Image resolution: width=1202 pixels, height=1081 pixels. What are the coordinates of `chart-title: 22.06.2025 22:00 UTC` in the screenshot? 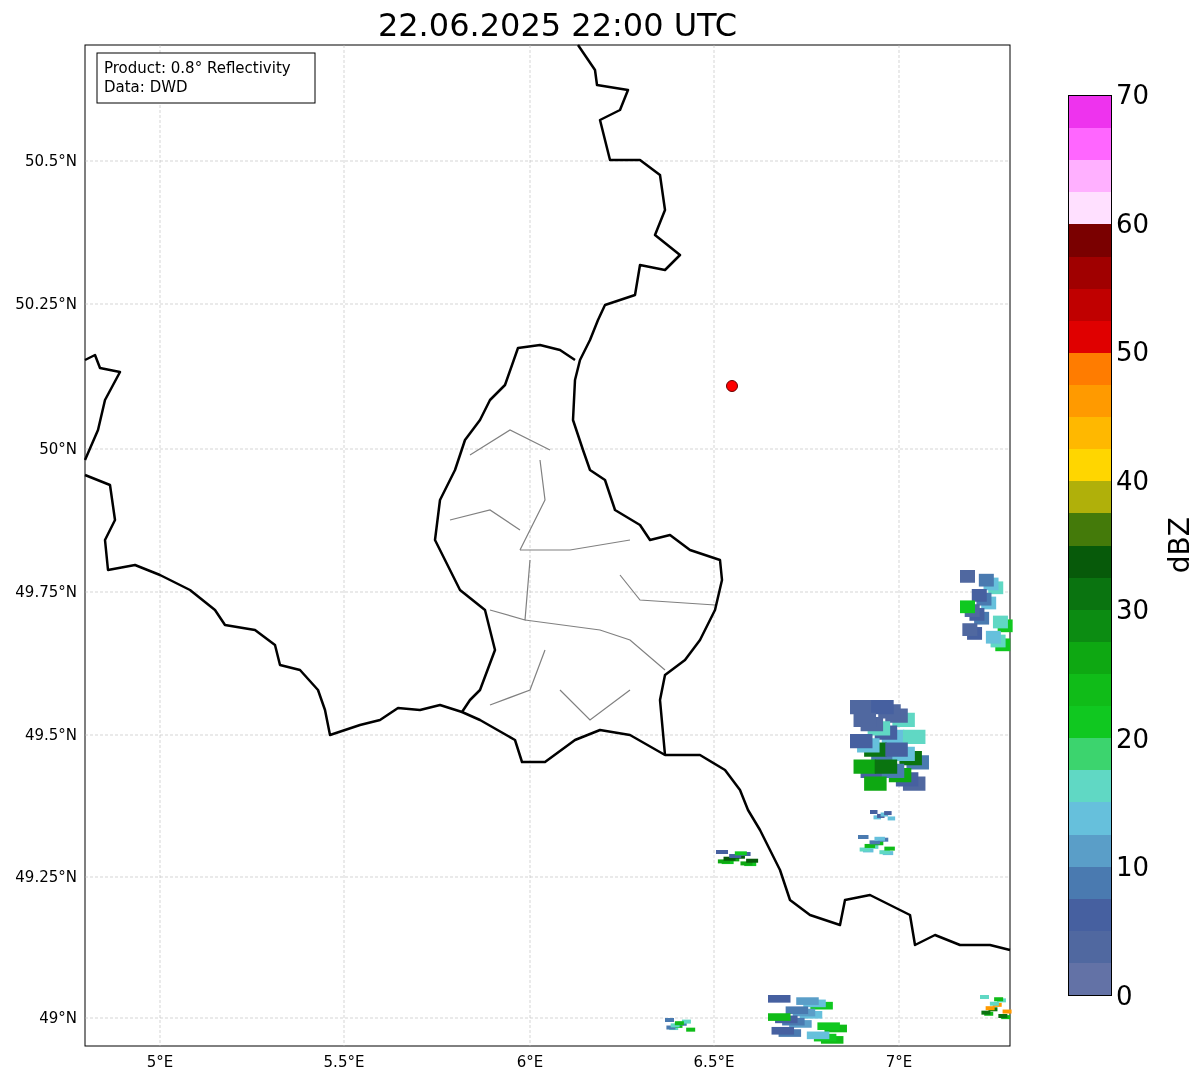 It's located at (557, 22).